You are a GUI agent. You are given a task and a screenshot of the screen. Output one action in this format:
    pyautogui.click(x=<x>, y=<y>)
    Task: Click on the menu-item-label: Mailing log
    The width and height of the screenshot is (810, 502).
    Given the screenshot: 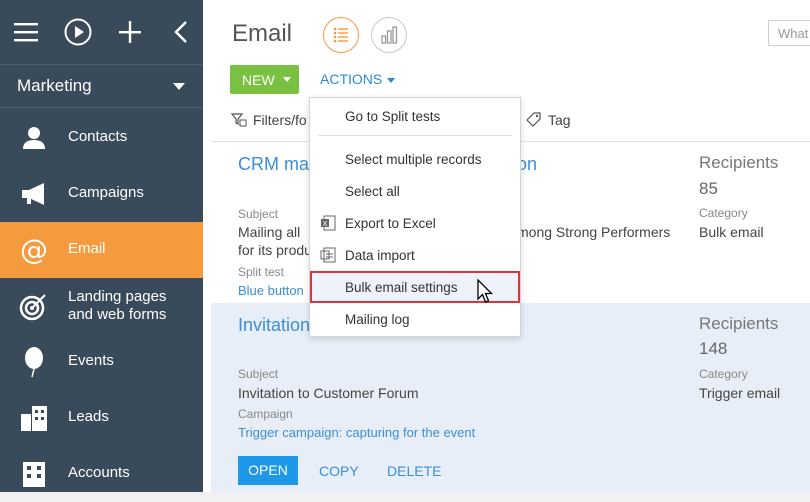 What is the action you would take?
    pyautogui.click(x=377, y=319)
    